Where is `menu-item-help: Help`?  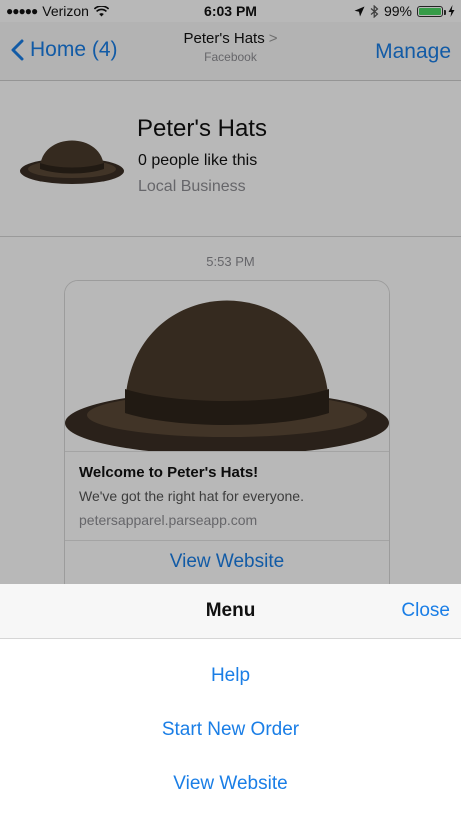
menu-item-help: Help is located at coordinates (230, 676).